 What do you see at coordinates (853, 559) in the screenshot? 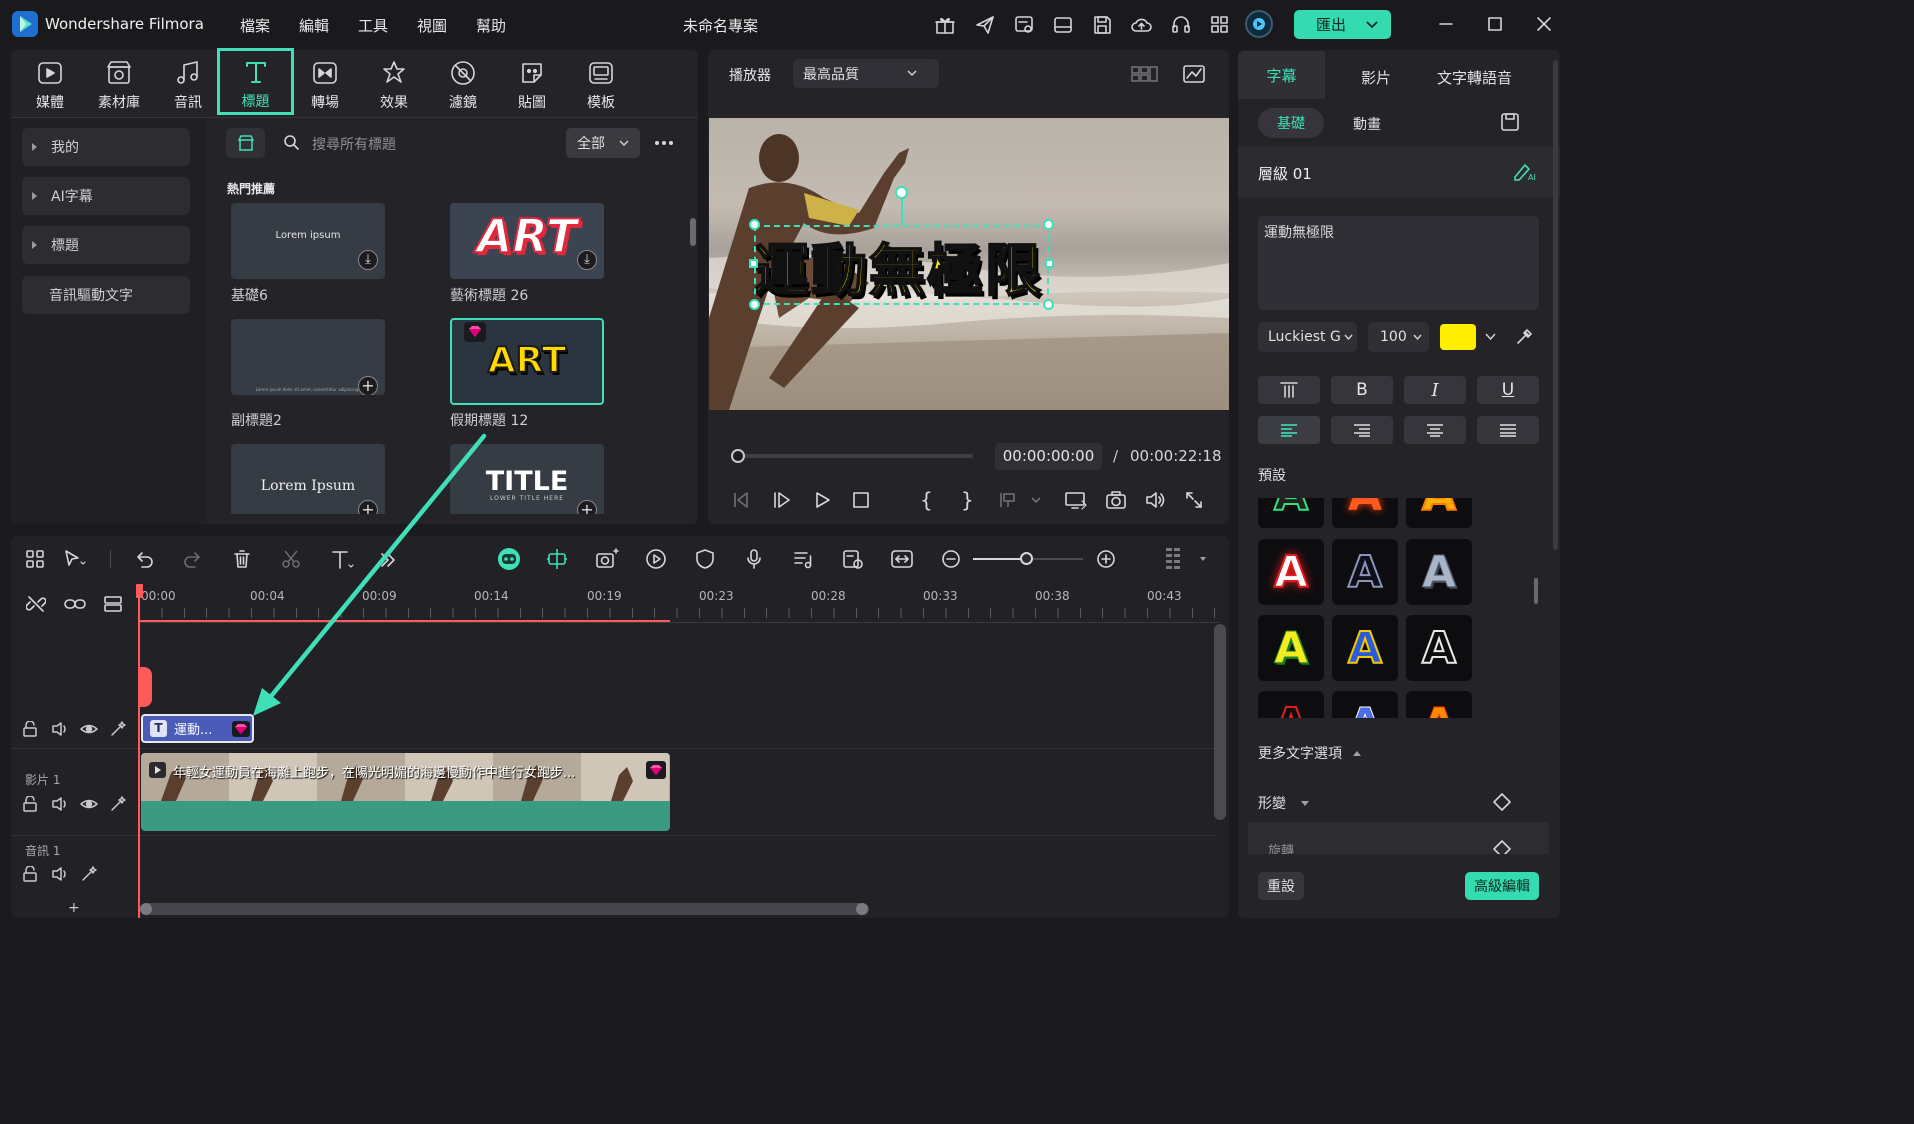
I see `auto-highlight-icon` at bounding box center [853, 559].